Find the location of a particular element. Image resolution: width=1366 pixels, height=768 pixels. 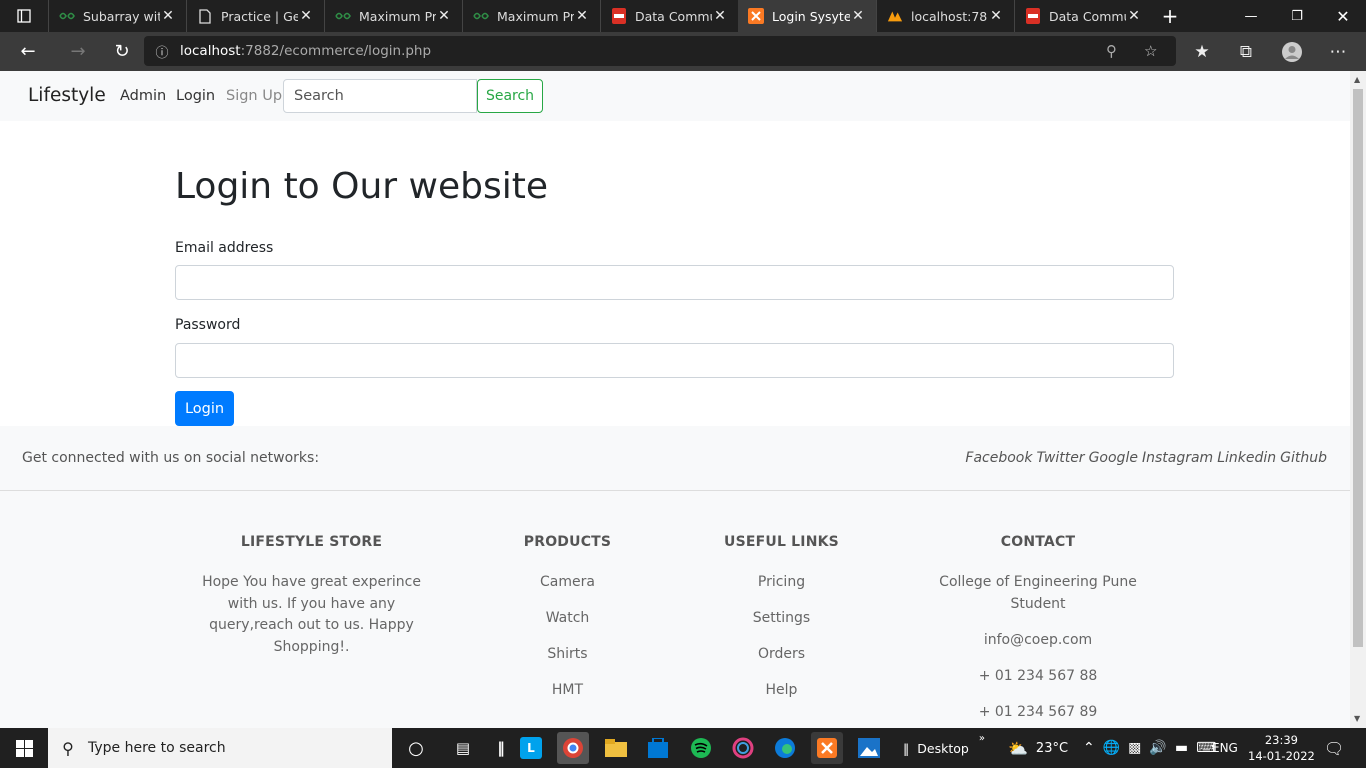

cortana-icon: ○ is located at coordinates (416, 748).